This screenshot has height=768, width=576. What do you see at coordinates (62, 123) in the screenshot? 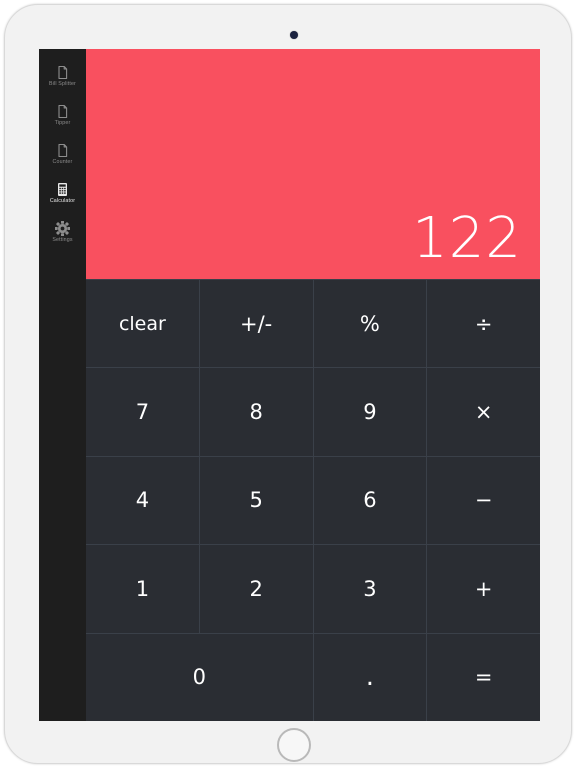
I see `sidebar-item-label: Tipper` at bounding box center [62, 123].